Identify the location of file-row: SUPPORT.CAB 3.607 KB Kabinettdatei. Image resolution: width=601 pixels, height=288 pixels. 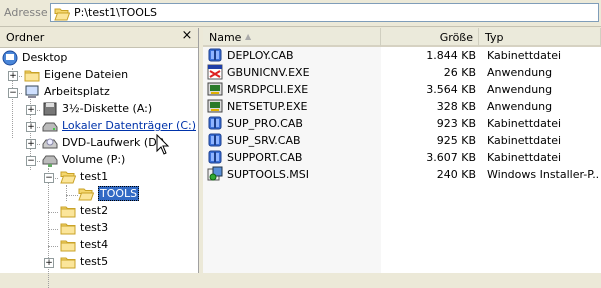
(402, 157).